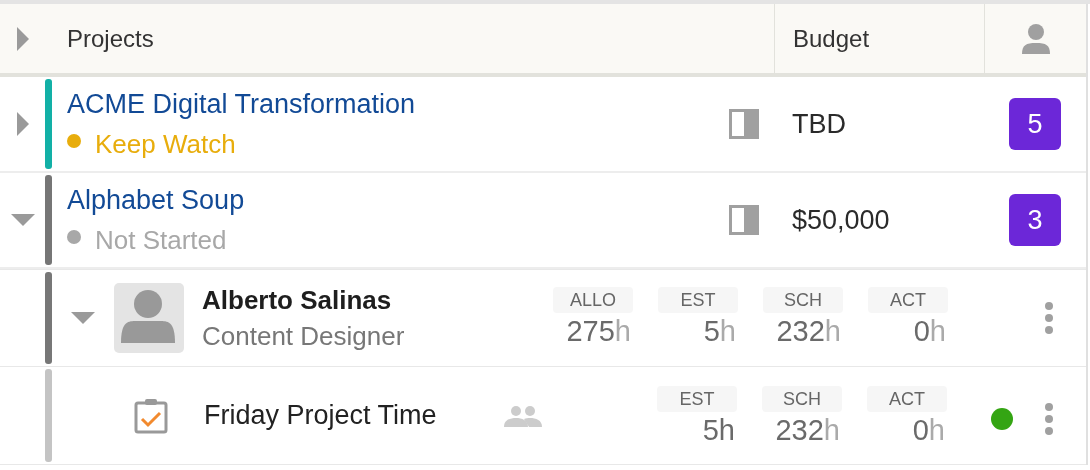 The height and width of the screenshot is (470, 1090). I want to click on column-header: Budget, so click(831, 38).